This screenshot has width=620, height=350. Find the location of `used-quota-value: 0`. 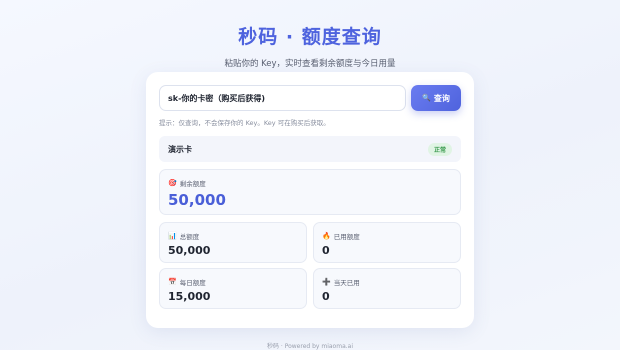

used-quota-value: 0 is located at coordinates (326, 250).